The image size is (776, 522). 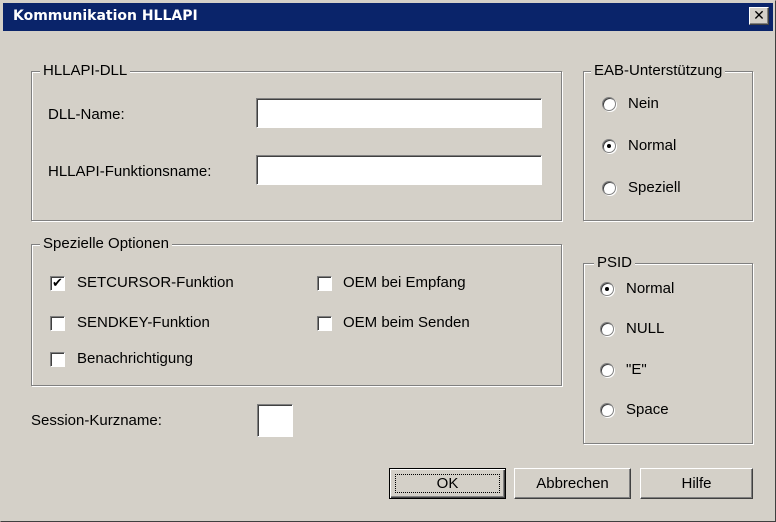 I want to click on psid-e-radio, so click(x=607, y=370).